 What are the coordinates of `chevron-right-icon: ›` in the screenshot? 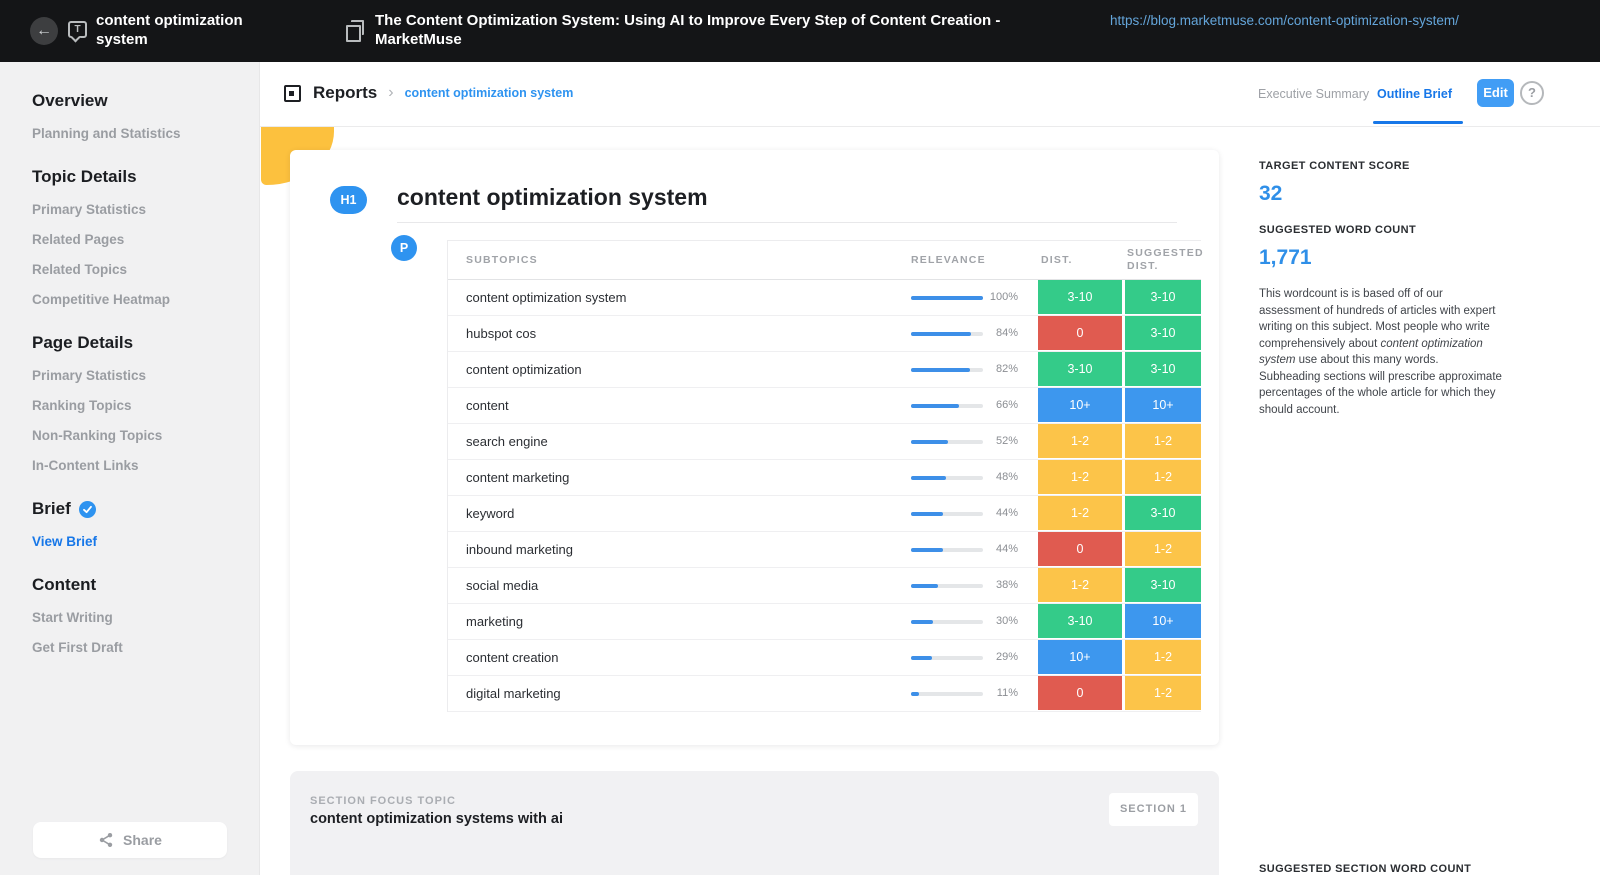 It's located at (391, 92).